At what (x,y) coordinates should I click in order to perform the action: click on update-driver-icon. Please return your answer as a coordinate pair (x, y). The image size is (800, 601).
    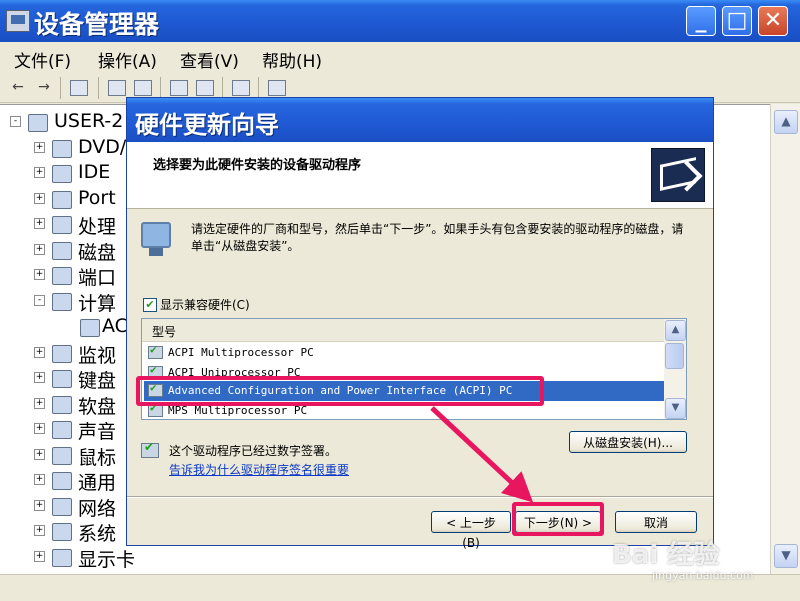
    Looking at the image, I should click on (277, 88).